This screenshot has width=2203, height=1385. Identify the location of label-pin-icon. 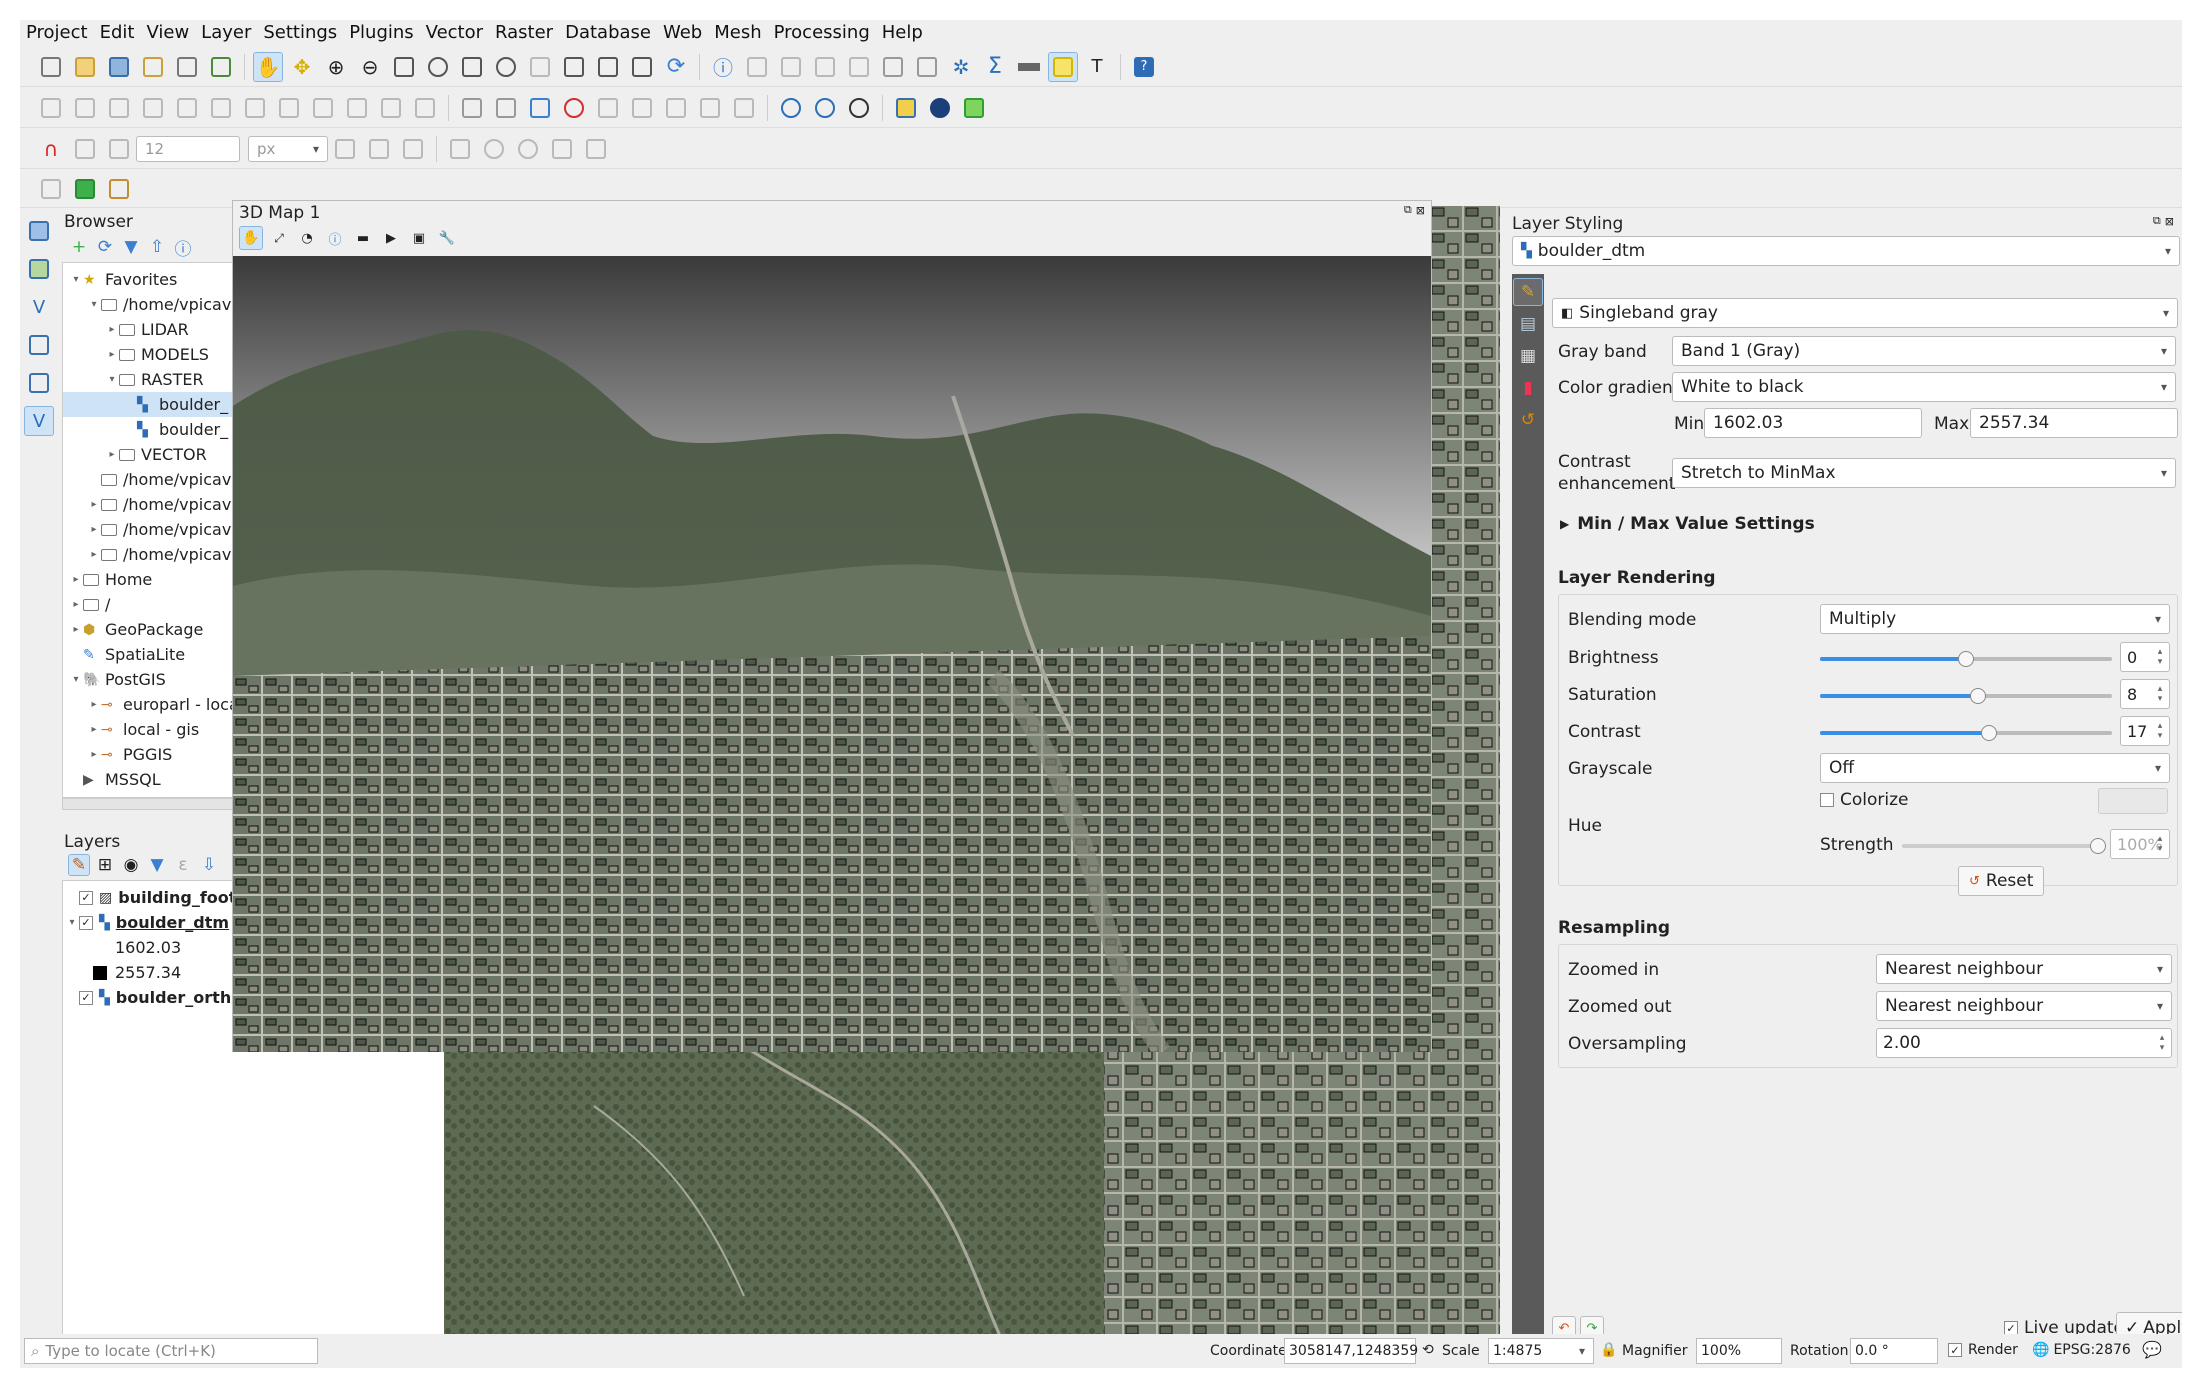
(506, 108).